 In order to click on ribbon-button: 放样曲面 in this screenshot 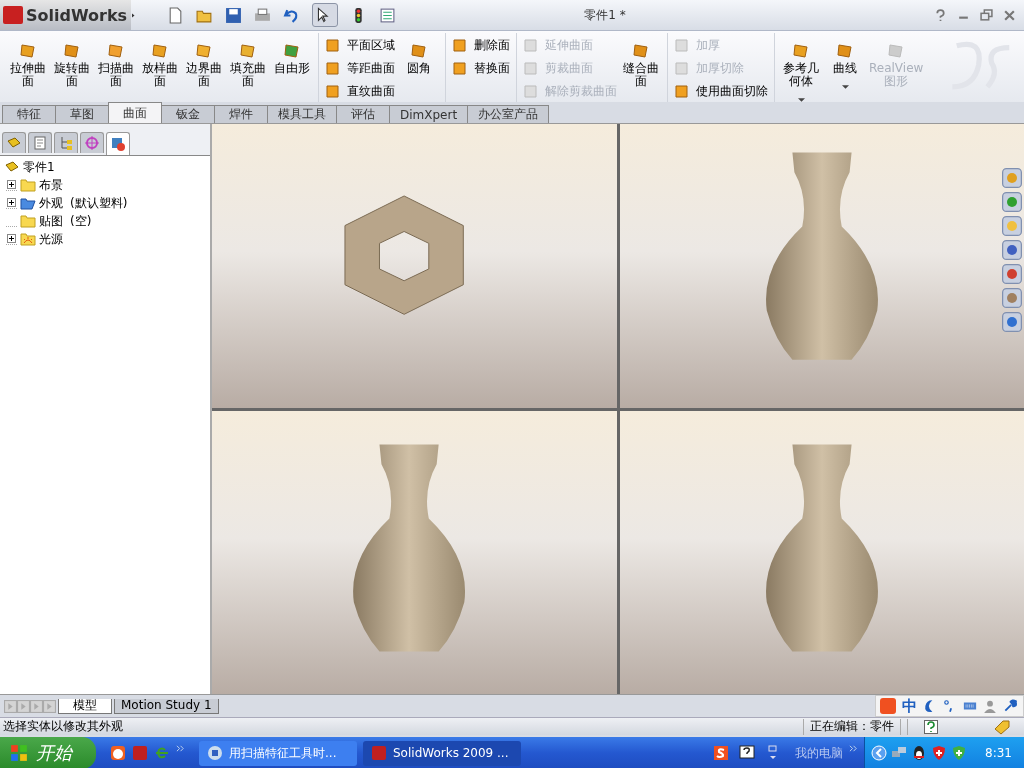, I will do `click(160, 60)`.